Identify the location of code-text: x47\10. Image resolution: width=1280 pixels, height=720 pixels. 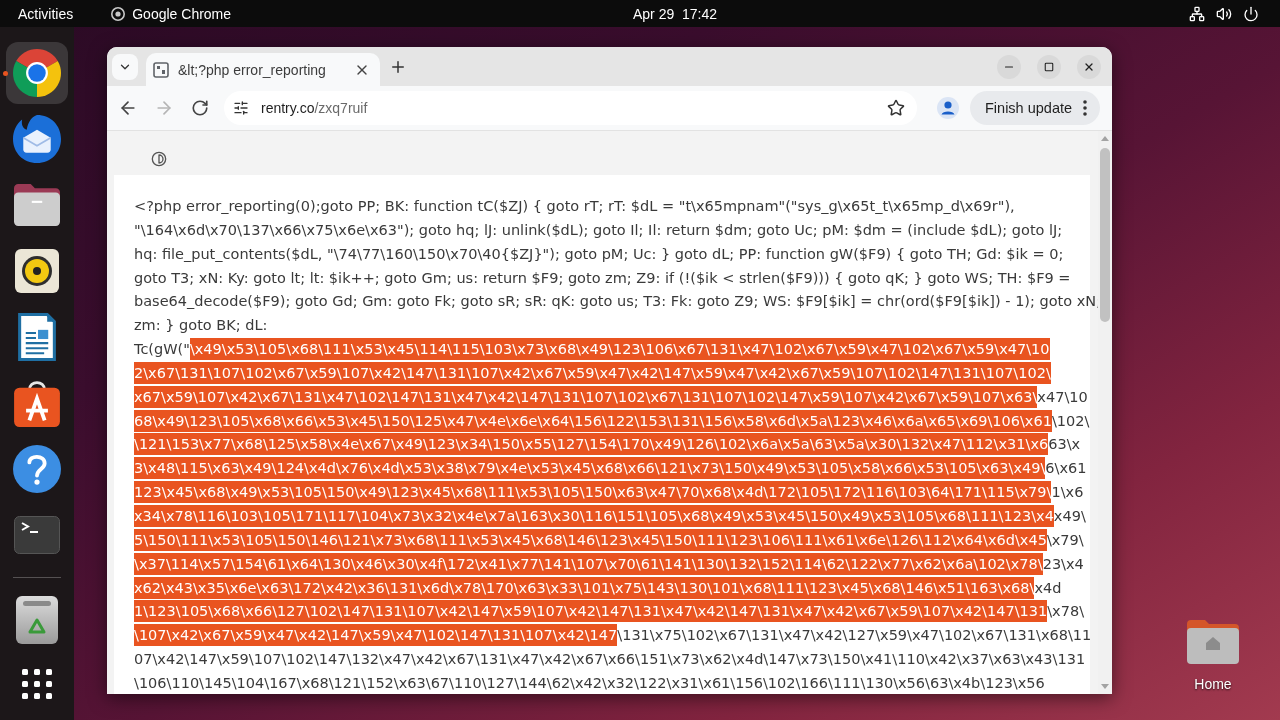
(1062, 396).